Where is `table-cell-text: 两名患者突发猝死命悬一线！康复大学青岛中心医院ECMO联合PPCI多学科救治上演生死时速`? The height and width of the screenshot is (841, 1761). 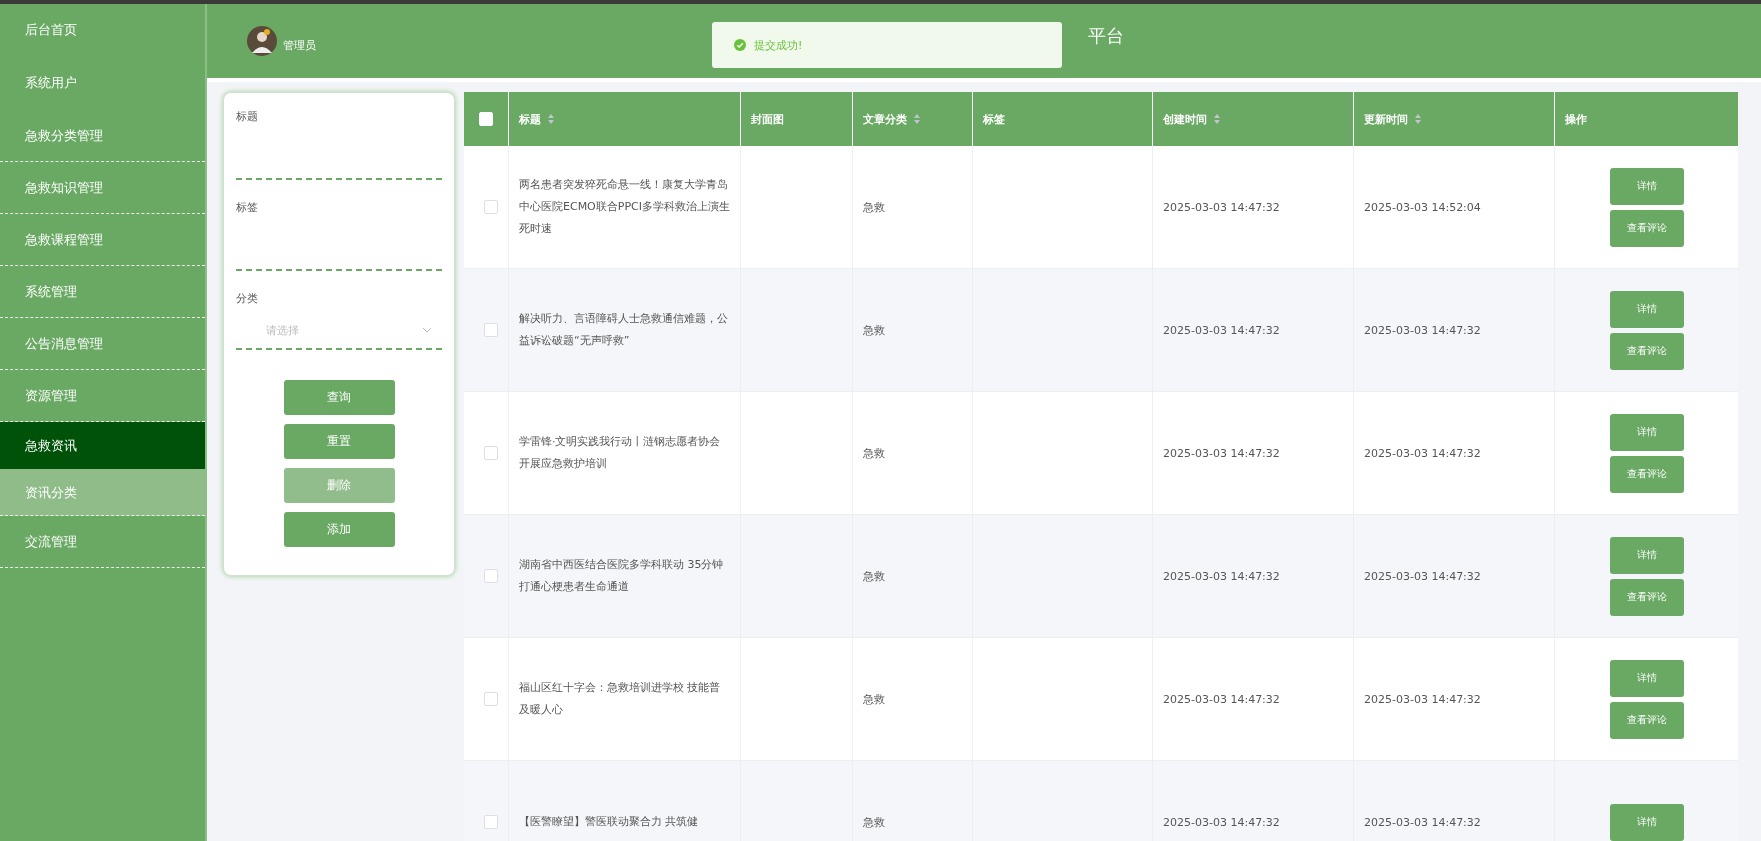
table-cell-text: 两名患者突发猝死命悬一线！康复大学青岛中心医院ECMO联合PPCI多学科救治上演生死时速 is located at coordinates (625, 207).